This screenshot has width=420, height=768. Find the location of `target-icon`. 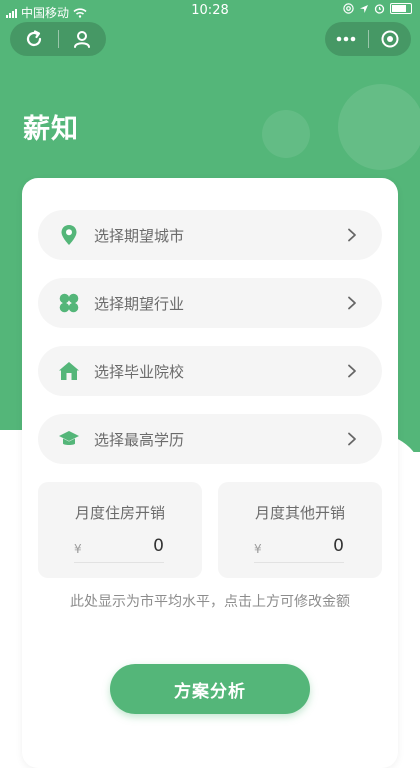

target-icon is located at coordinates (390, 39).